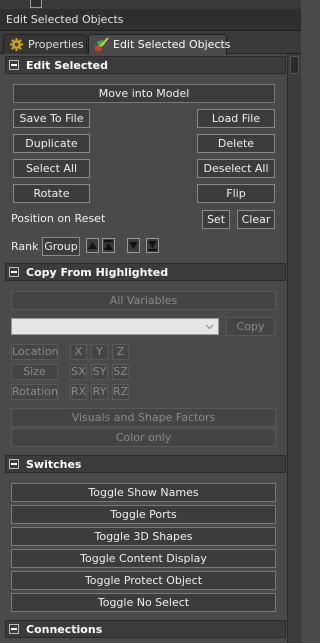 The image size is (320, 643). What do you see at coordinates (101, 44) in the screenshot?
I see `brush-icon` at bounding box center [101, 44].